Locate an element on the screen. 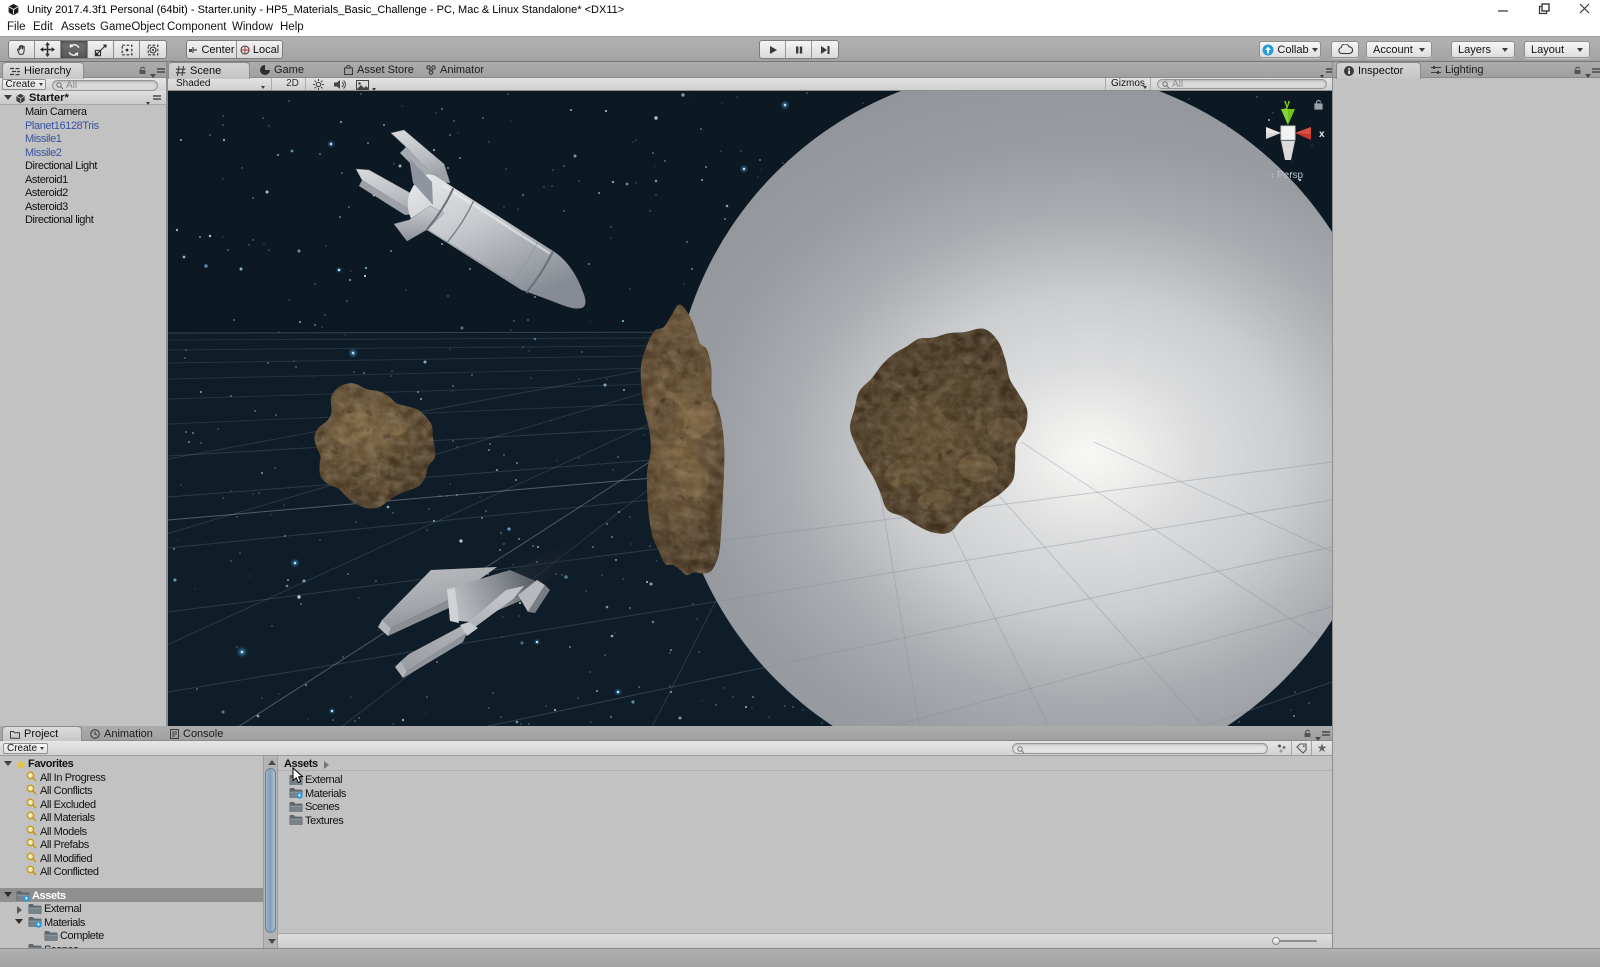 The image size is (1600, 967). svg-text: x is located at coordinates (1322, 134).